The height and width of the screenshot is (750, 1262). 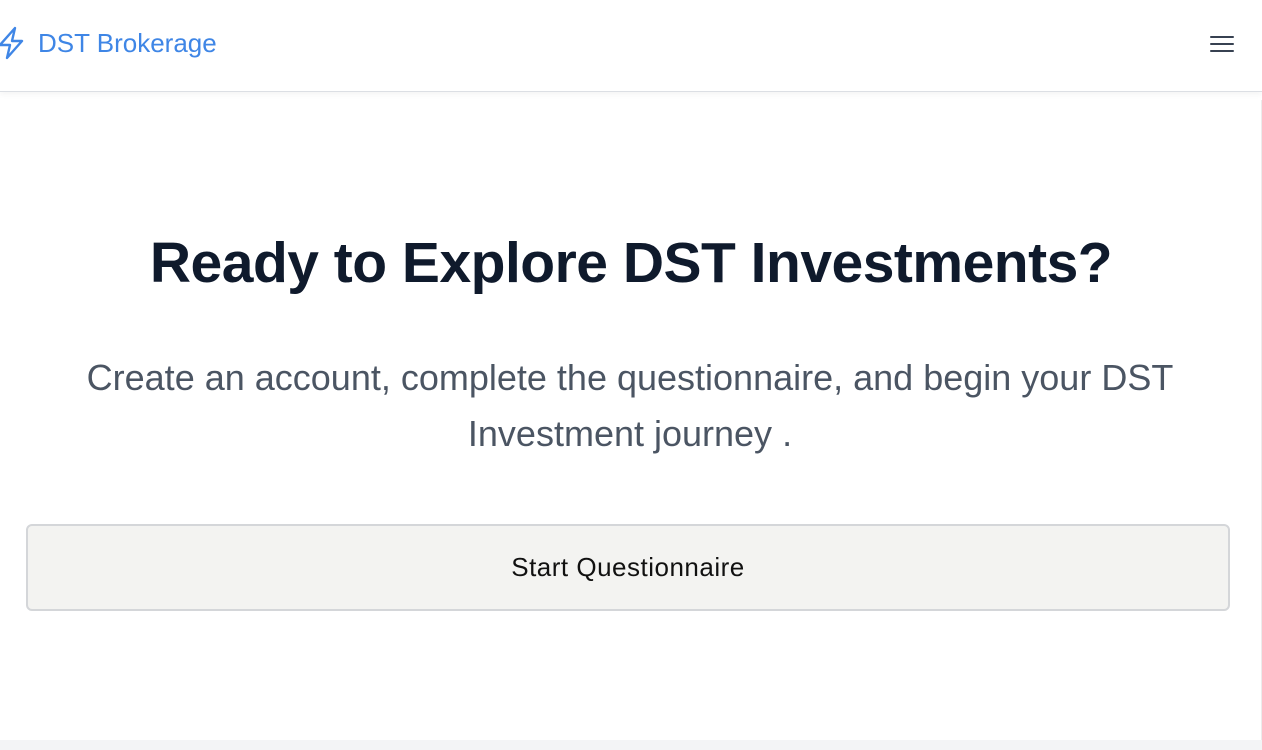 I want to click on hamburger-menu-icon, so click(x=1222, y=44).